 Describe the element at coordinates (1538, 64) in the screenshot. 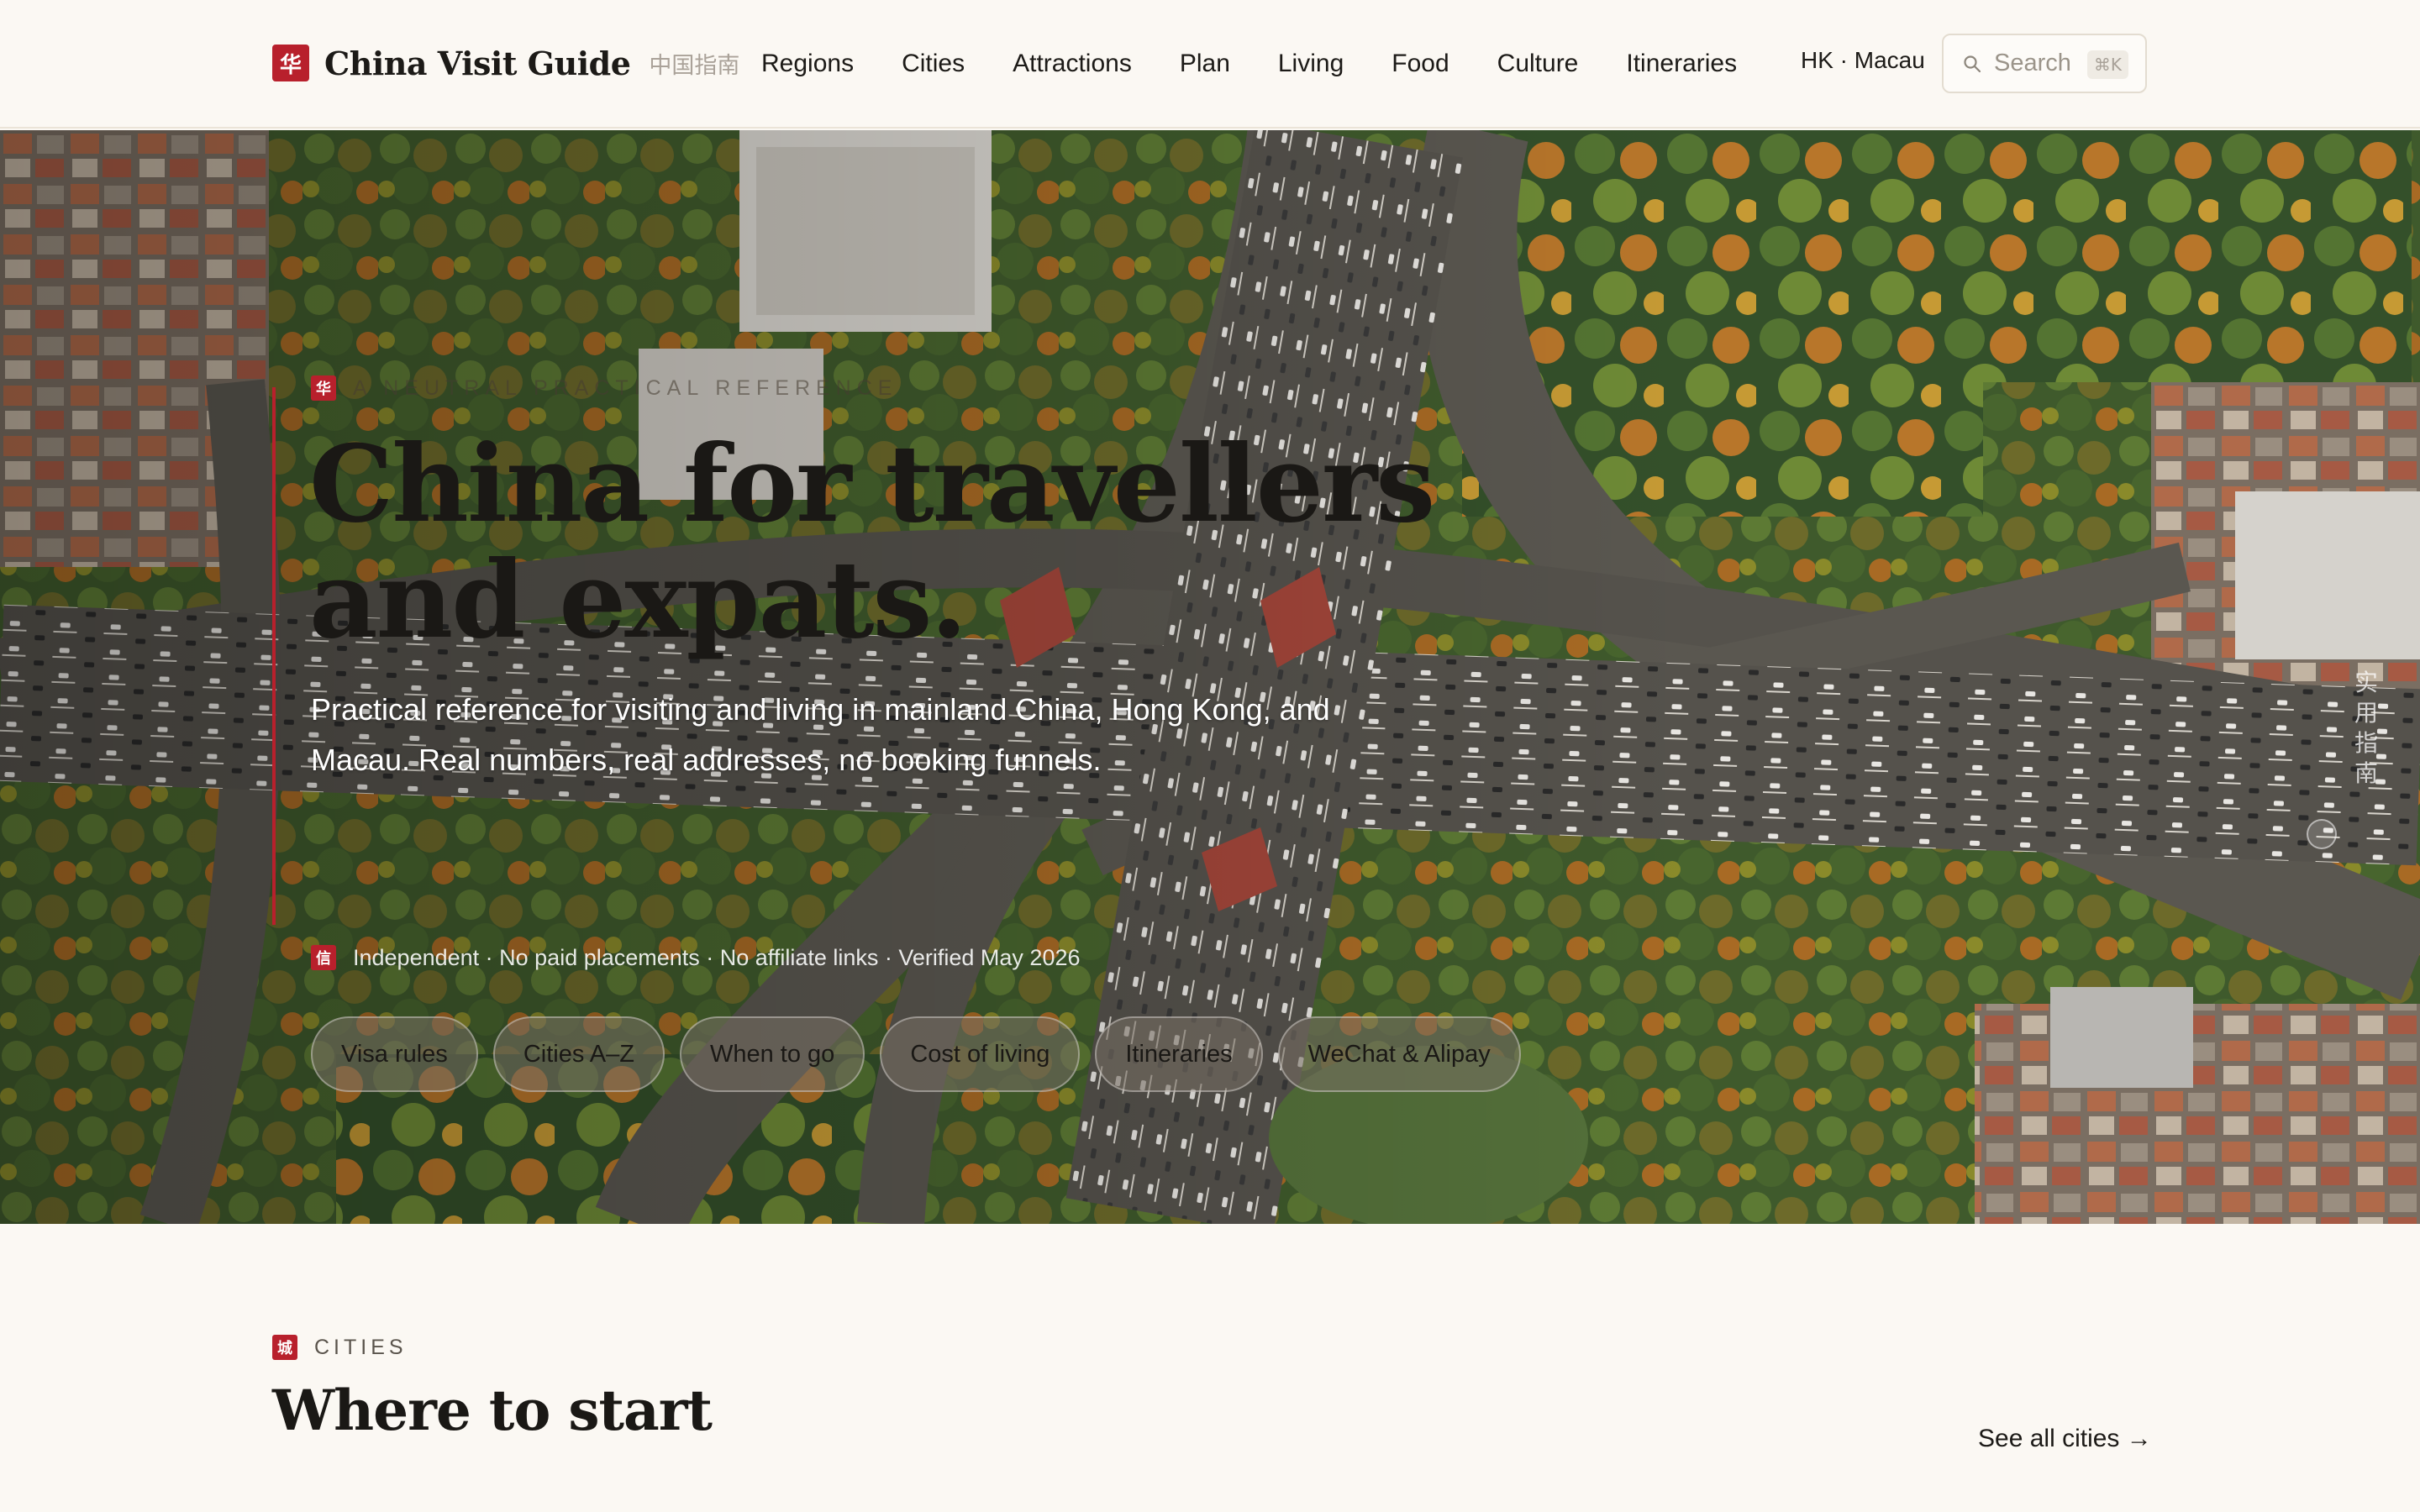

I see `nav-culture: Culture` at that location.